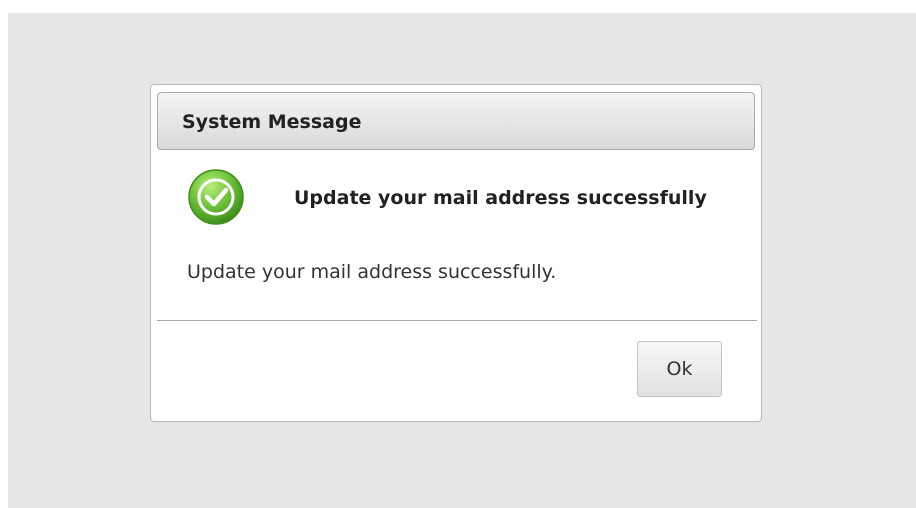 This screenshot has width=916, height=508. What do you see at coordinates (679, 369) in the screenshot?
I see `ok-button: Ok` at bounding box center [679, 369].